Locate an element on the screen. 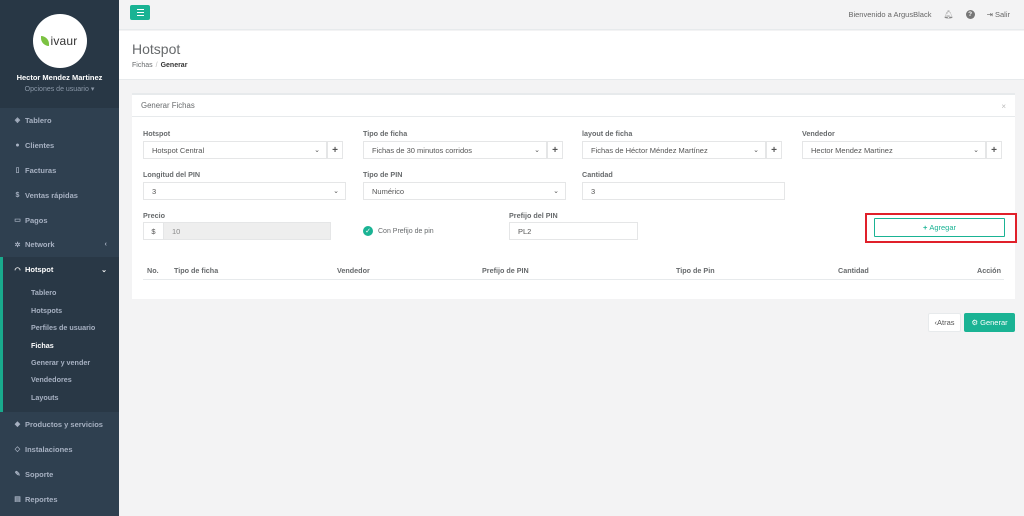  sidebar-item-network: ✲ Network ‹ is located at coordinates (59, 244).